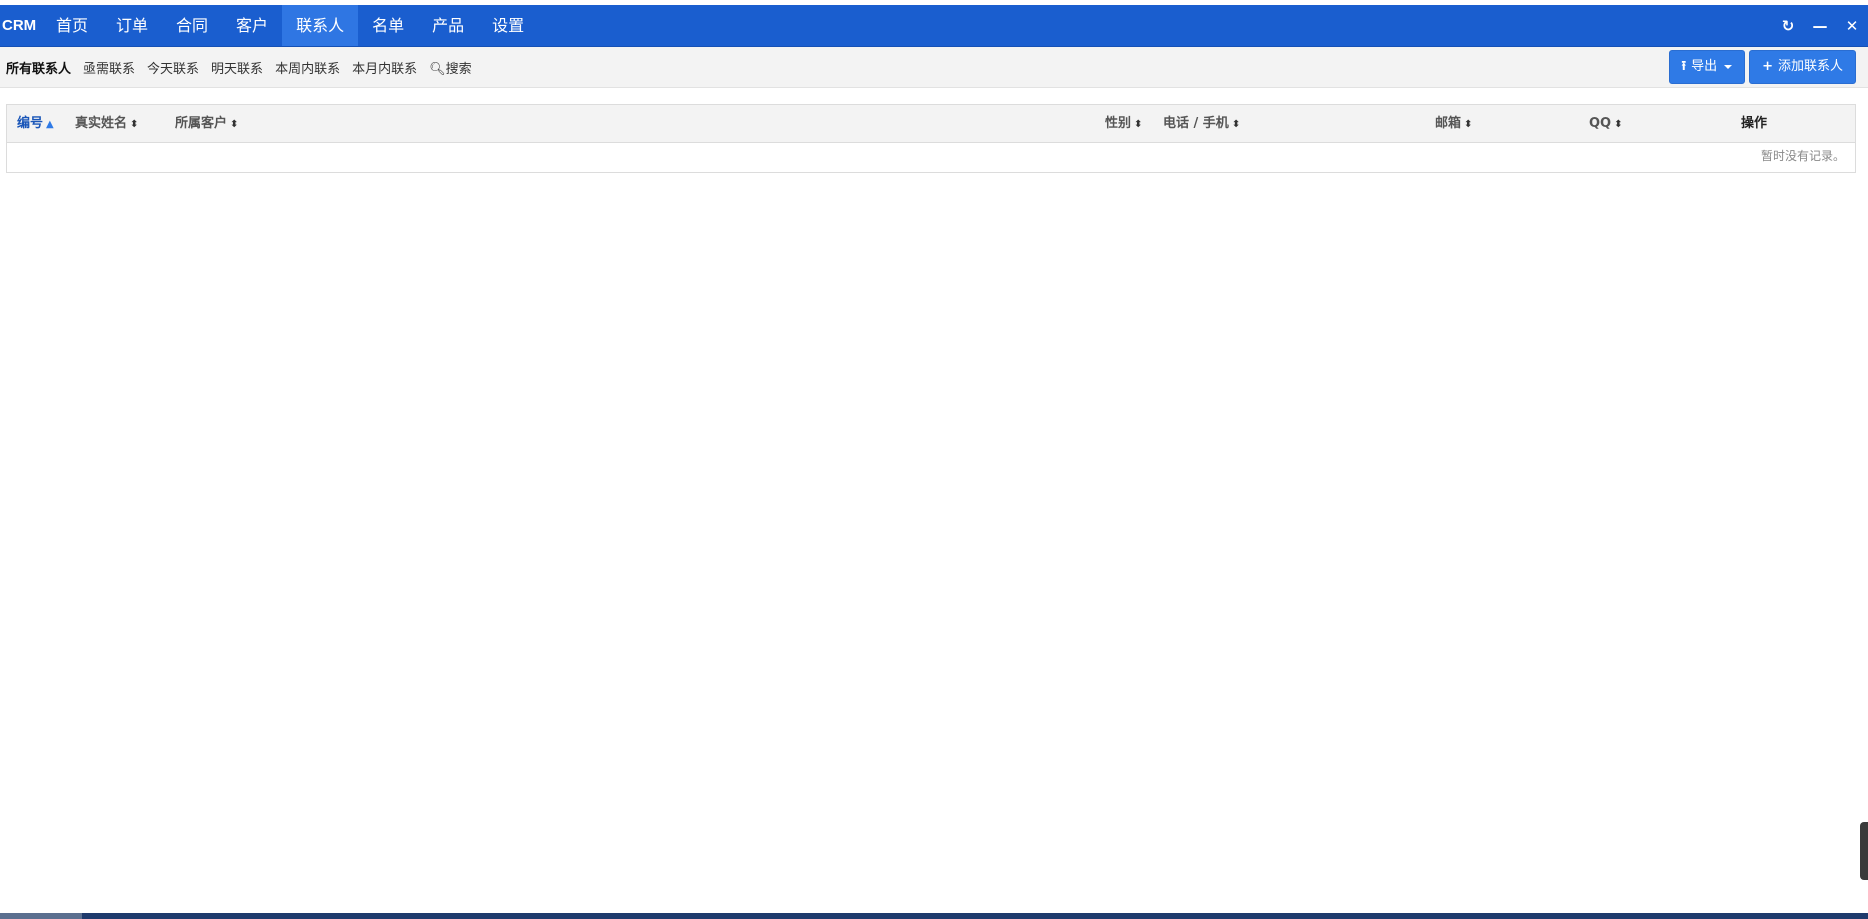  I want to click on refresh-icon: ↻, so click(1788, 25).